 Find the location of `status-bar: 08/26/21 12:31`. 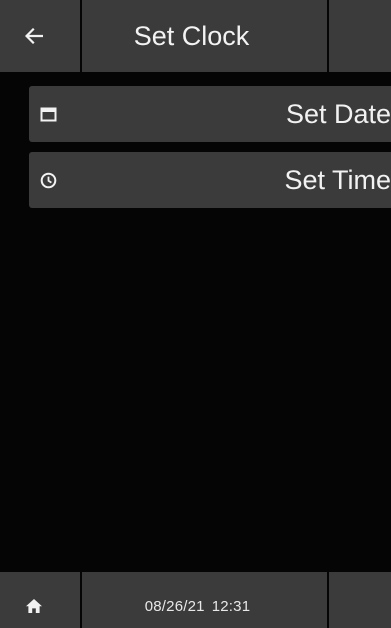

status-bar: 08/26/21 12:31 is located at coordinates (204, 600).